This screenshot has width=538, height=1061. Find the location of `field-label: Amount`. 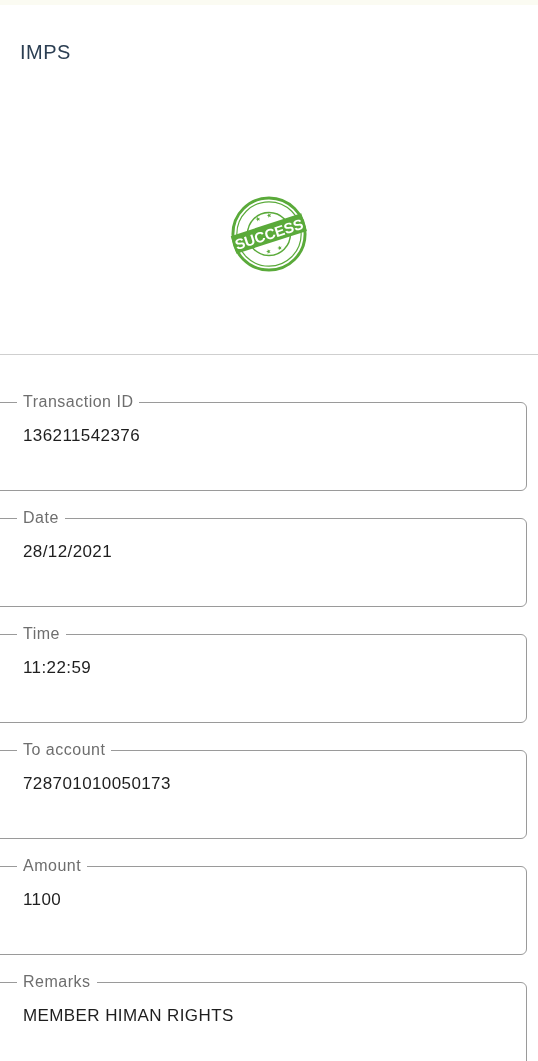

field-label: Amount is located at coordinates (52, 866).